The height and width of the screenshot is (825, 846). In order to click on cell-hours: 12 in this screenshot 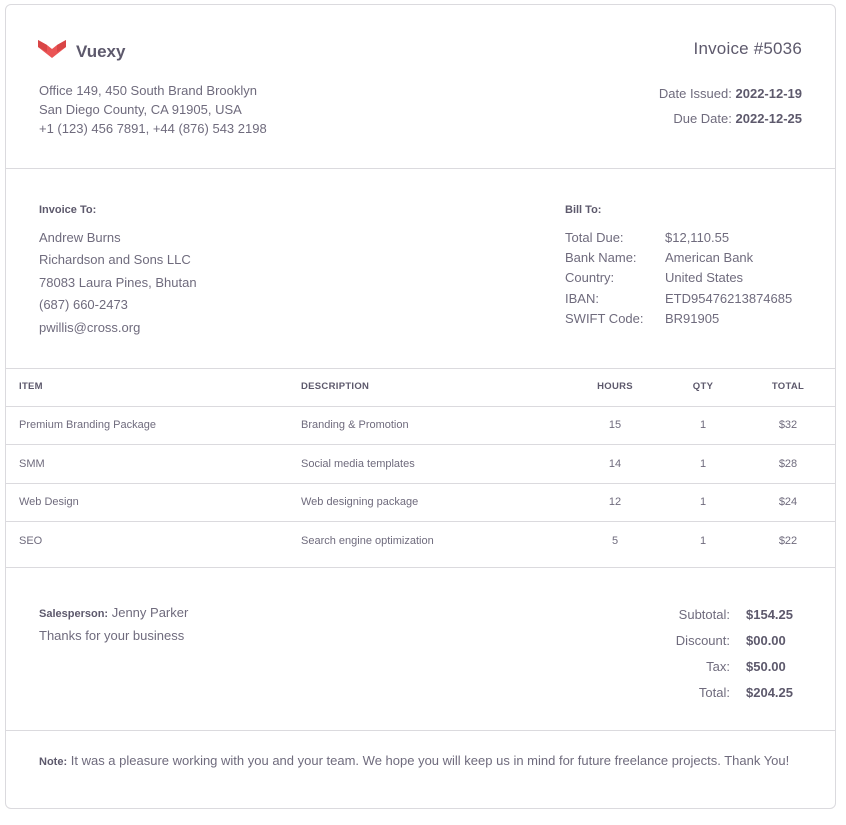, I will do `click(615, 502)`.